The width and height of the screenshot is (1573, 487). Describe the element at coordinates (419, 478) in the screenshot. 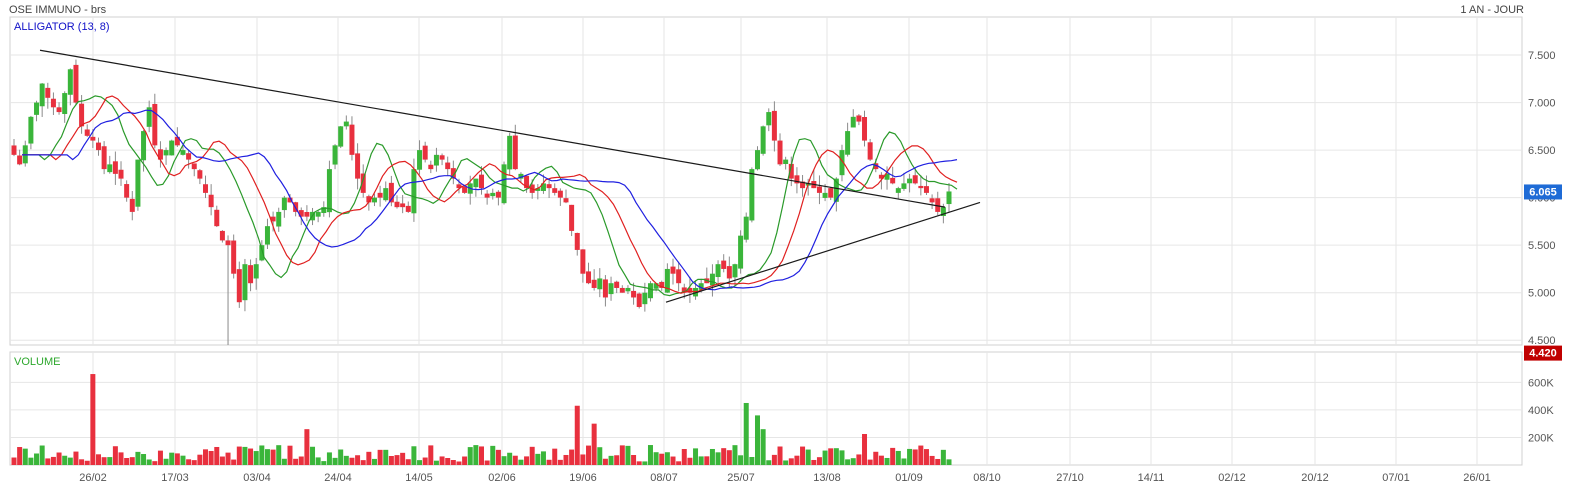

I see `x-tick-label: 14/05` at that location.